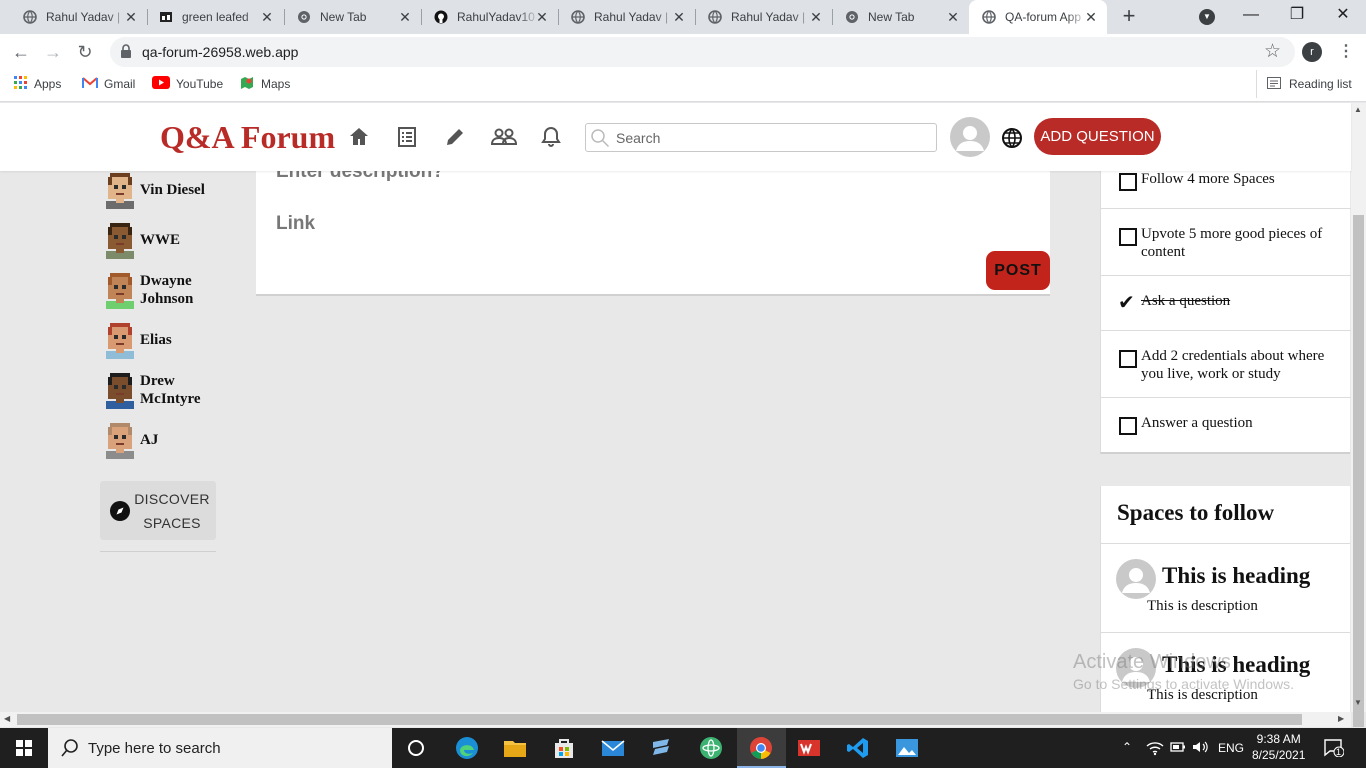 The width and height of the screenshot is (1366, 768). Describe the element at coordinates (1127, 747) in the screenshot. I see `tray-chevron-icon: ⌃` at that location.